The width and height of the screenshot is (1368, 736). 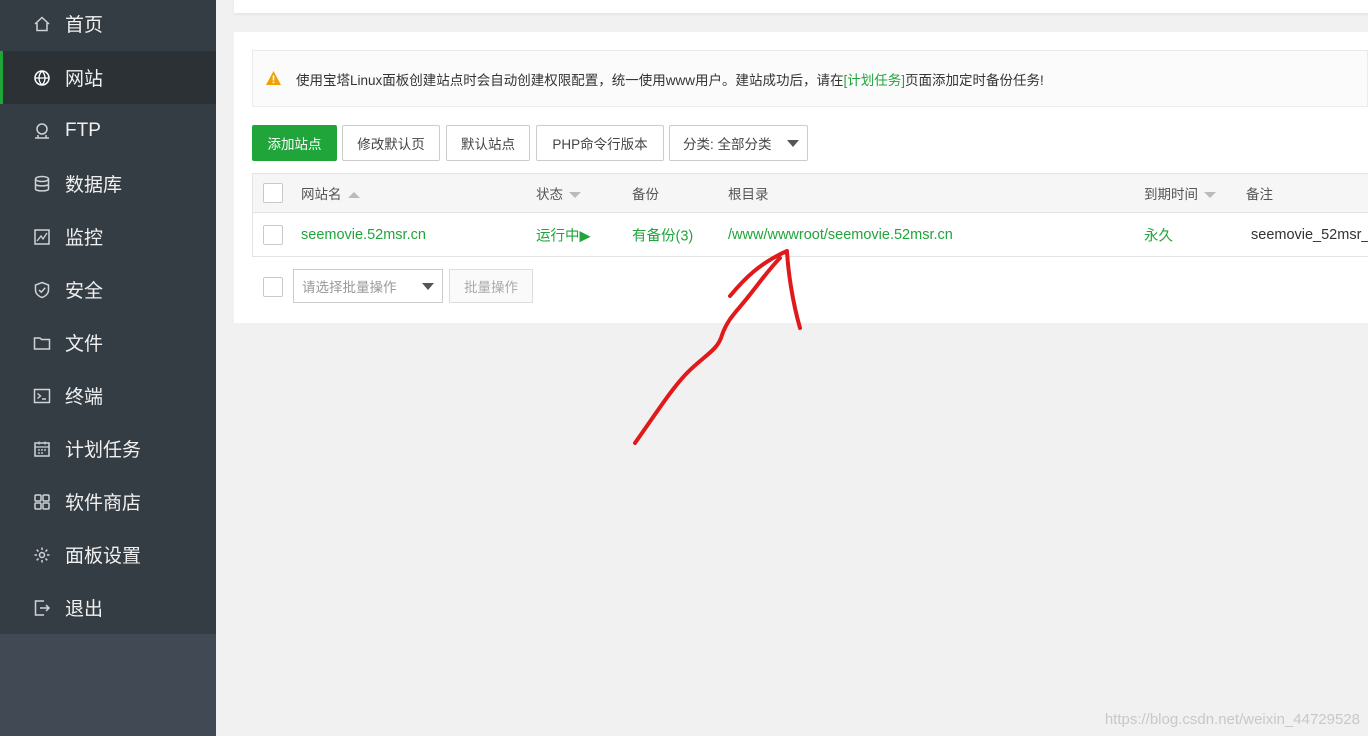 What do you see at coordinates (84, 25) in the screenshot?
I see `sidebar-item-label: 首页` at bounding box center [84, 25].